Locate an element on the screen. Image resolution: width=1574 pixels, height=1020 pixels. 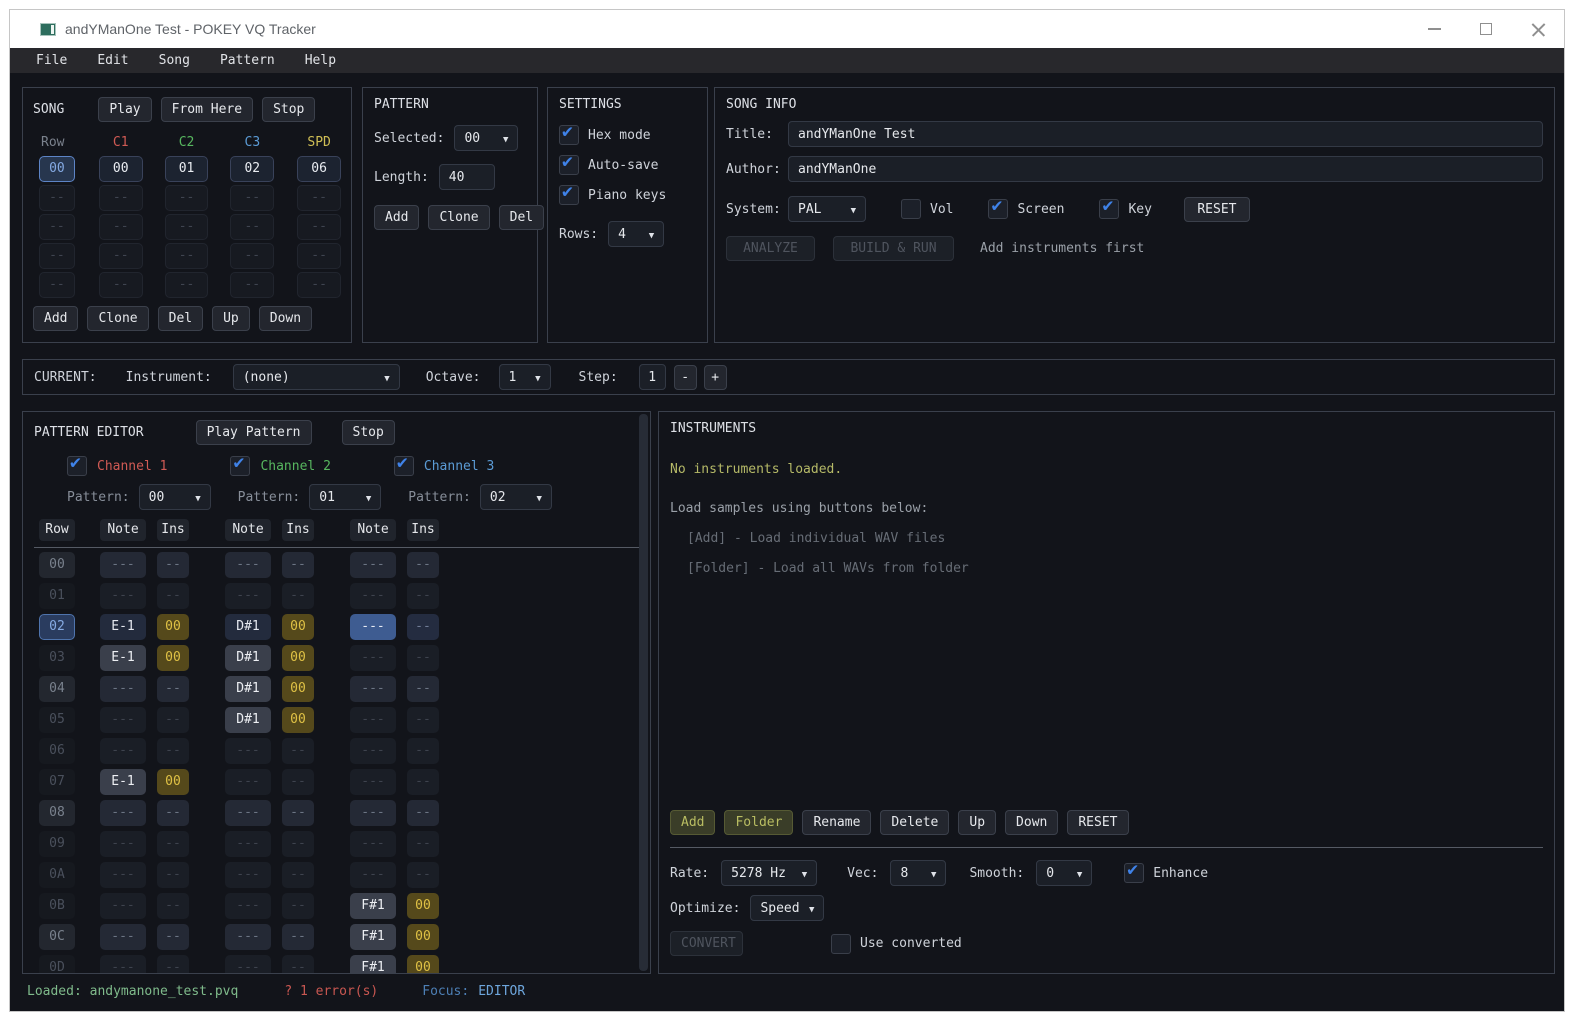
pattern-row-number: 00 is located at coordinates (57, 565).